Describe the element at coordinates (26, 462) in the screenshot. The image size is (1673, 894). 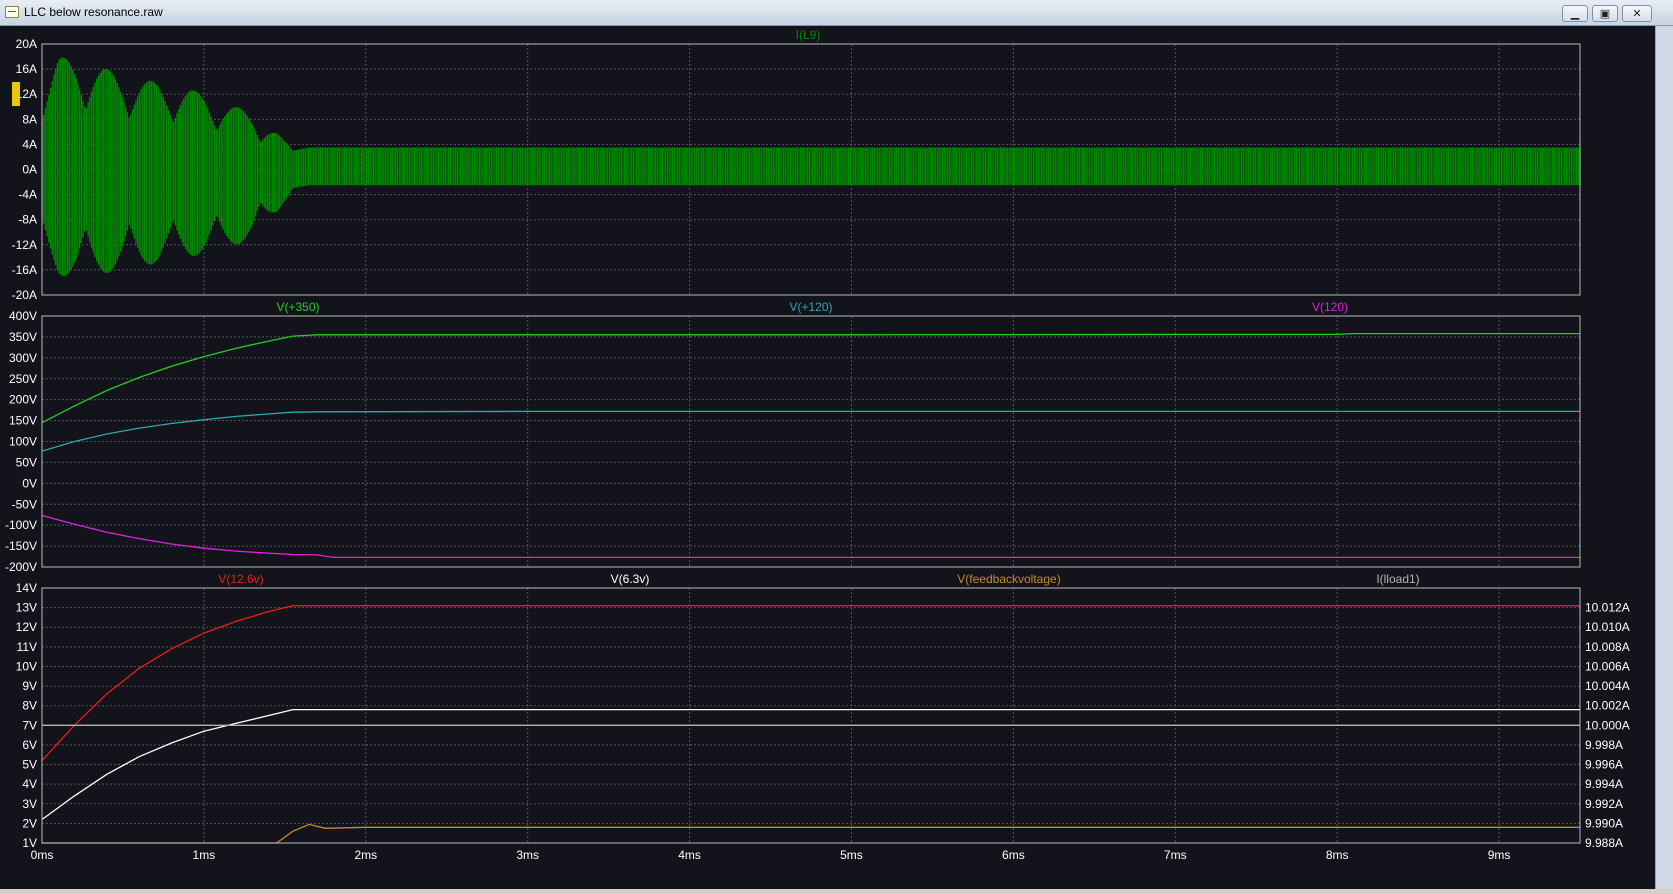
I see `y-tick-label: 50V` at that location.